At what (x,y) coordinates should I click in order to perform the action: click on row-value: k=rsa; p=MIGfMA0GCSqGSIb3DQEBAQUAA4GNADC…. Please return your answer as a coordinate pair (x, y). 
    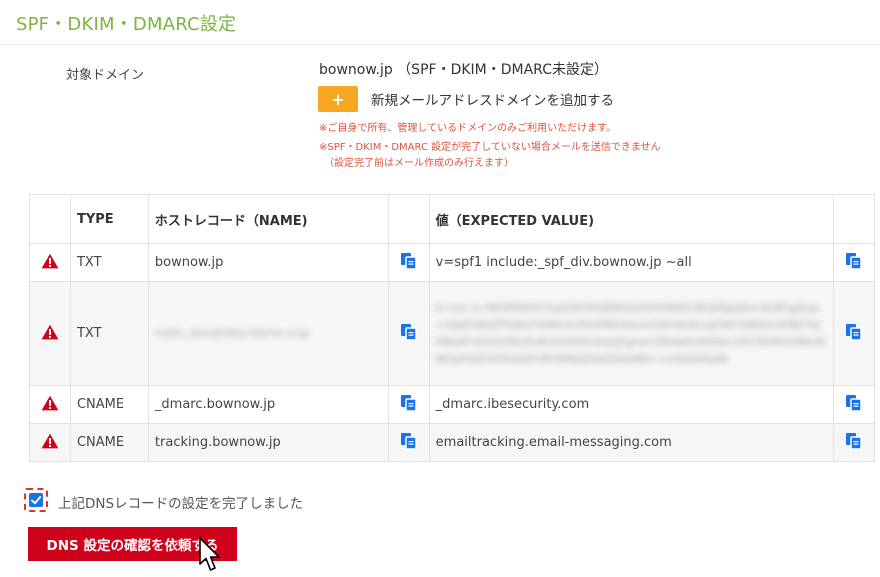
    Looking at the image, I should click on (631, 333).